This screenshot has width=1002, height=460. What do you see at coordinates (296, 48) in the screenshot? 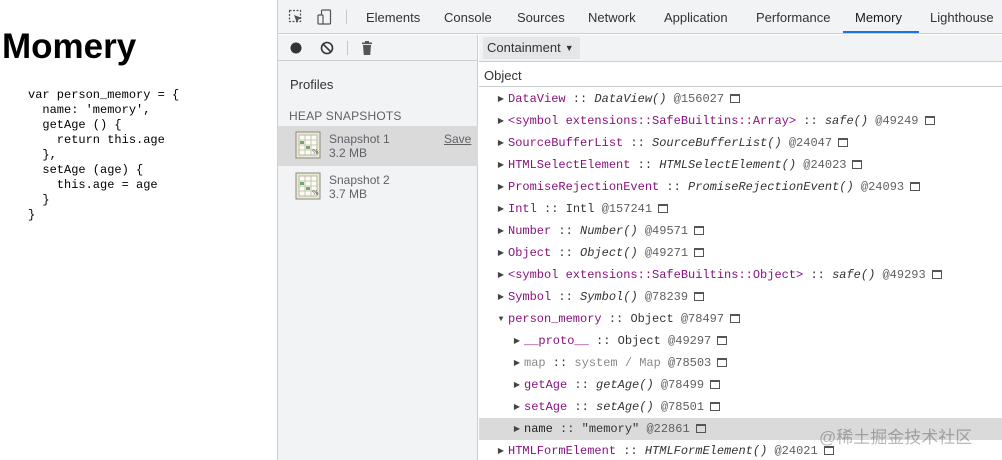
I see `record-icon` at bounding box center [296, 48].